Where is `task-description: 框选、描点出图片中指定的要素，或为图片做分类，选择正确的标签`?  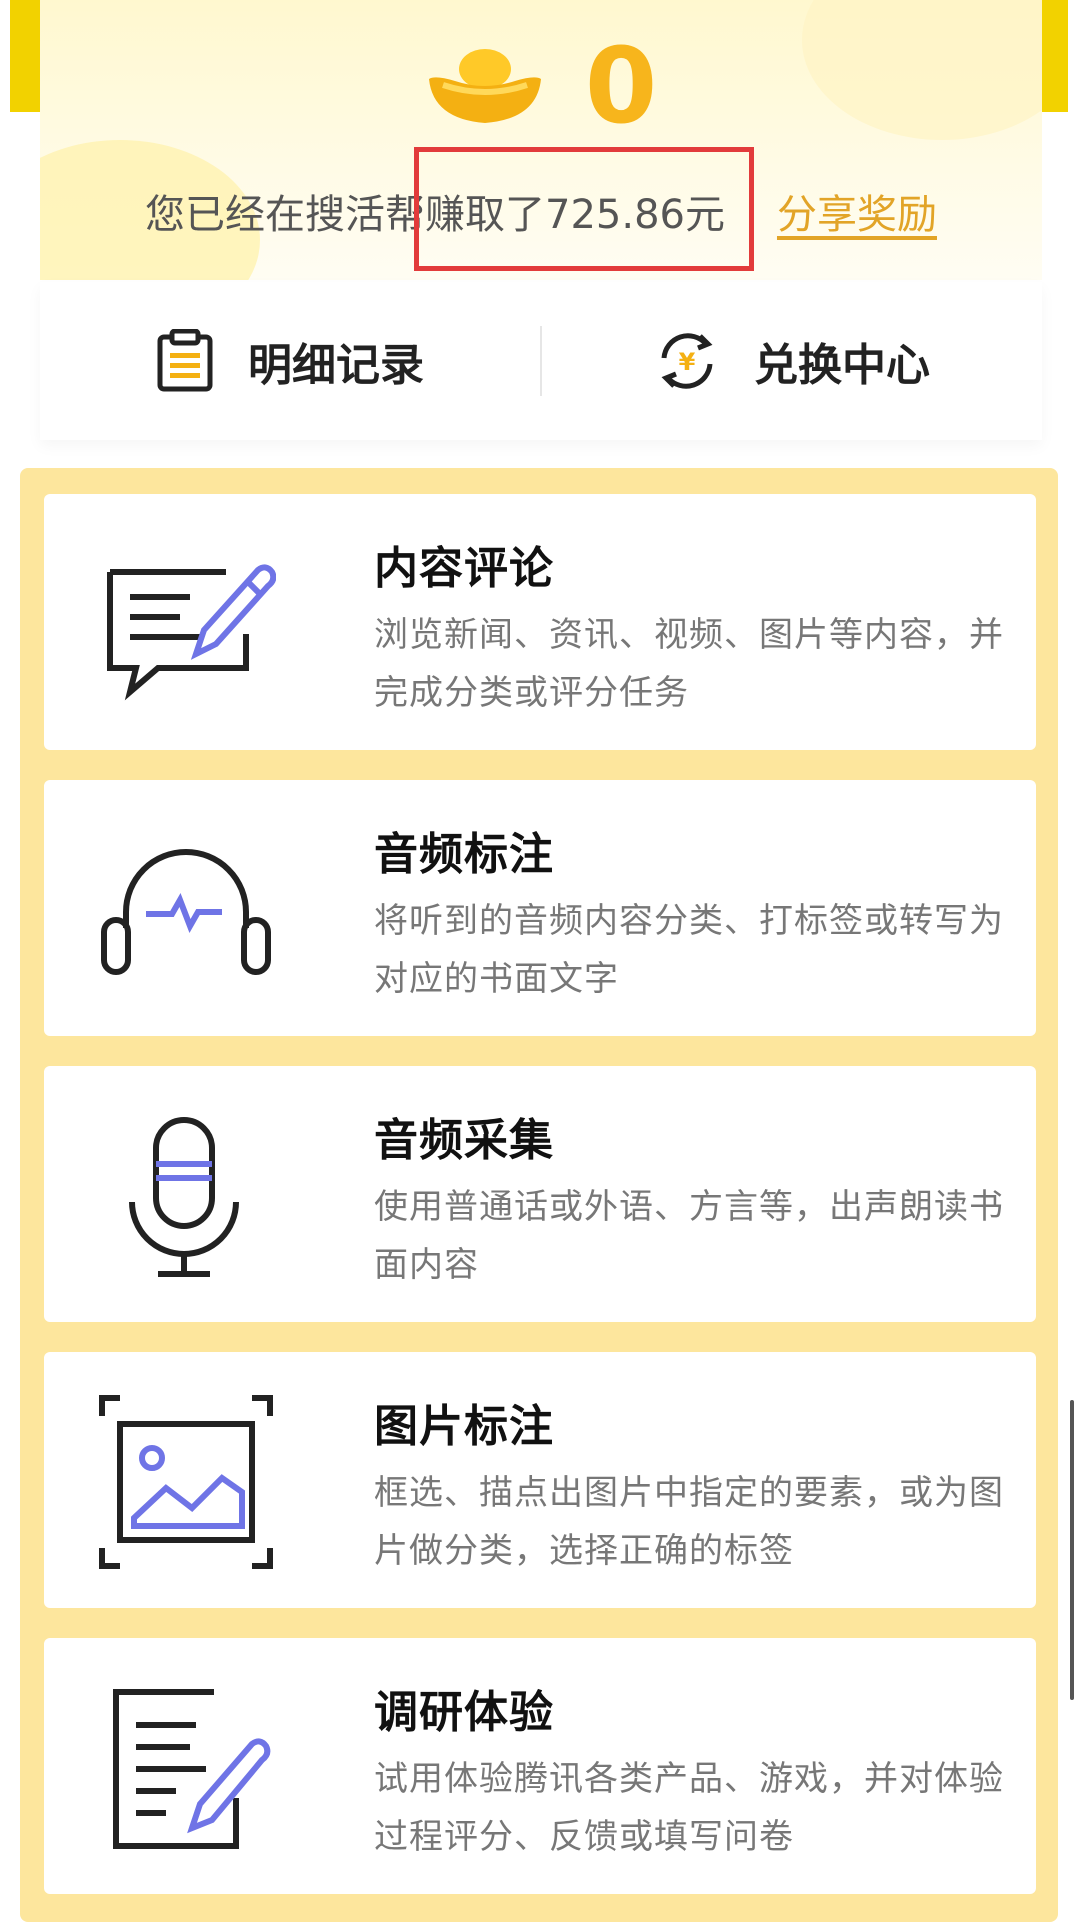 task-description: 框选、描点出图片中指定的要素，或为图片做分类，选择正确的标签 is located at coordinates (689, 1522).